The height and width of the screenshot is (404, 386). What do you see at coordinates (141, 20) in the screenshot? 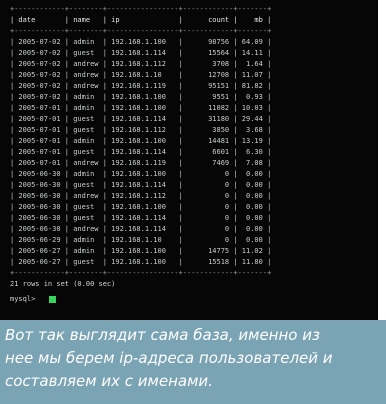
I see `table-header-row: | date | name | ip | count | mb |` at bounding box center [141, 20].